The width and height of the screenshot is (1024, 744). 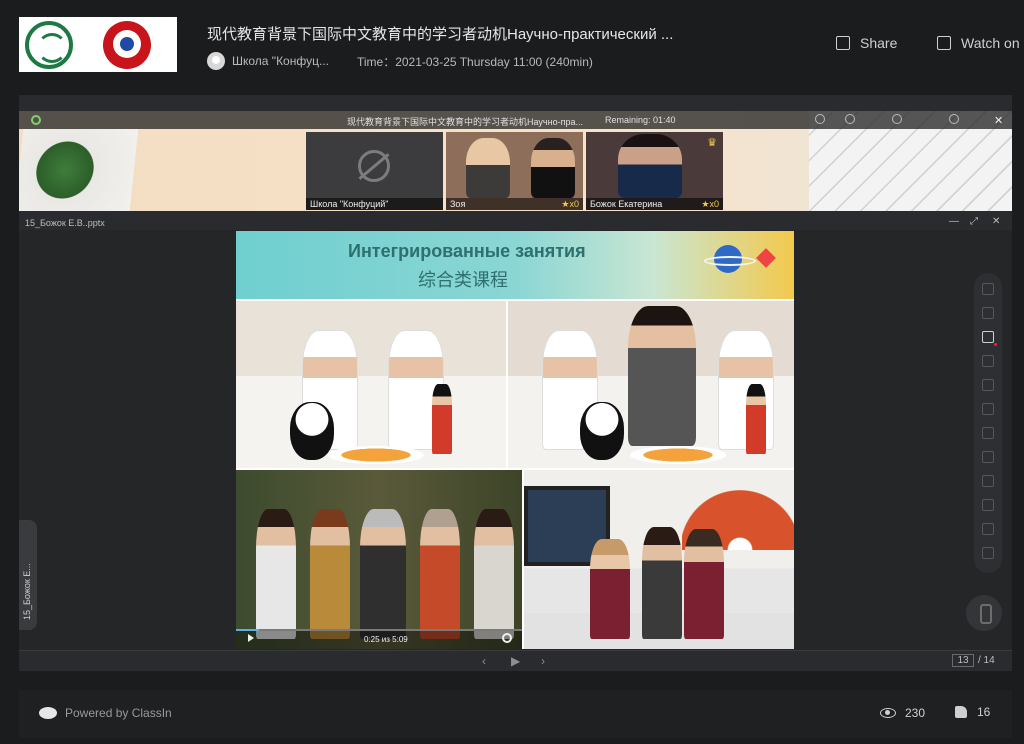 What do you see at coordinates (954, 221) in the screenshot?
I see `minimize-icon: —` at bounding box center [954, 221].